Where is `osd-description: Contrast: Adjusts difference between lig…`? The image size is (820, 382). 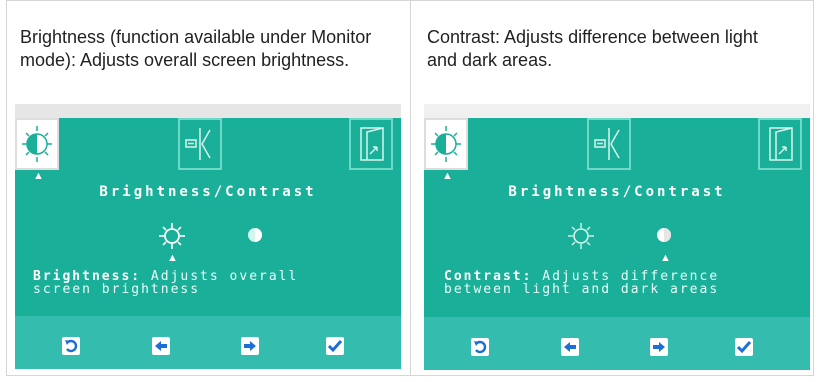
osd-description: Contrast: Adjusts difference between lig… is located at coordinates (582, 283).